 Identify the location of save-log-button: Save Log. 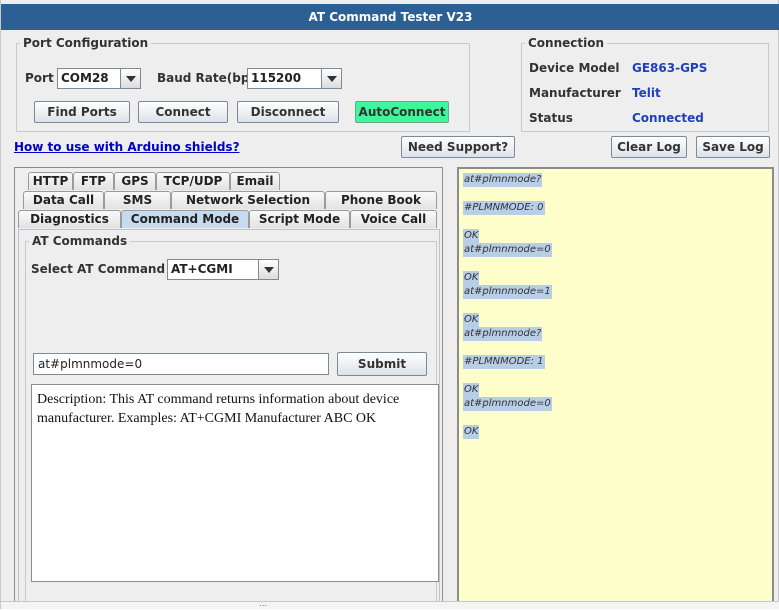
(733, 147).